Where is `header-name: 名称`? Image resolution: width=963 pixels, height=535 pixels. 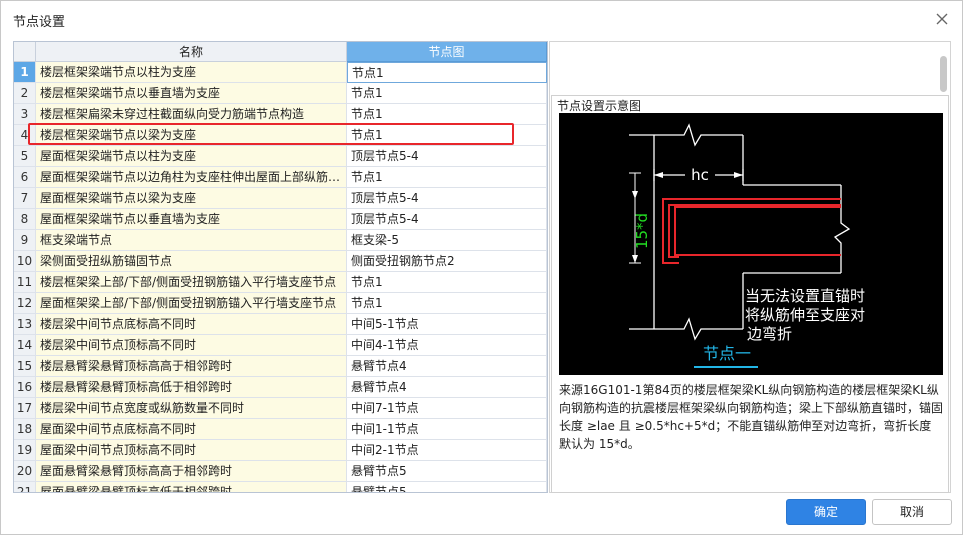 header-name: 名称 is located at coordinates (191, 52).